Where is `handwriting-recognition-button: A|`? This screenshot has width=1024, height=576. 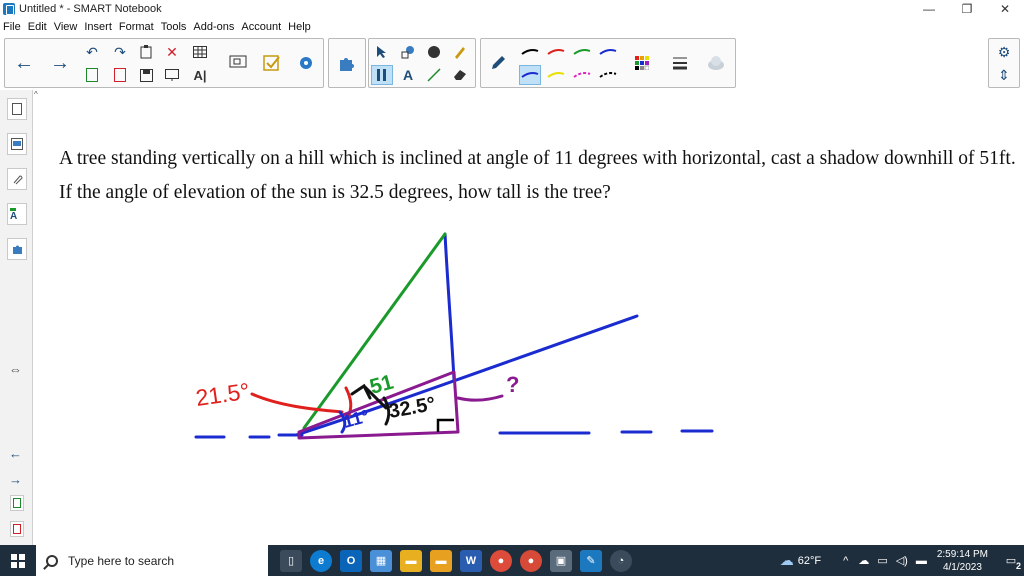
handwriting-recognition-button: A| is located at coordinates (200, 75).